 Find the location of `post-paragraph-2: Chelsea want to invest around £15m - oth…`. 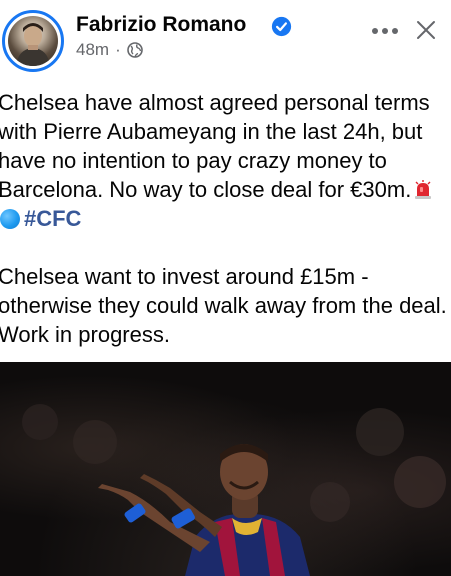

post-paragraph-2: Chelsea want to invest around £15m - oth… is located at coordinates (223, 305).